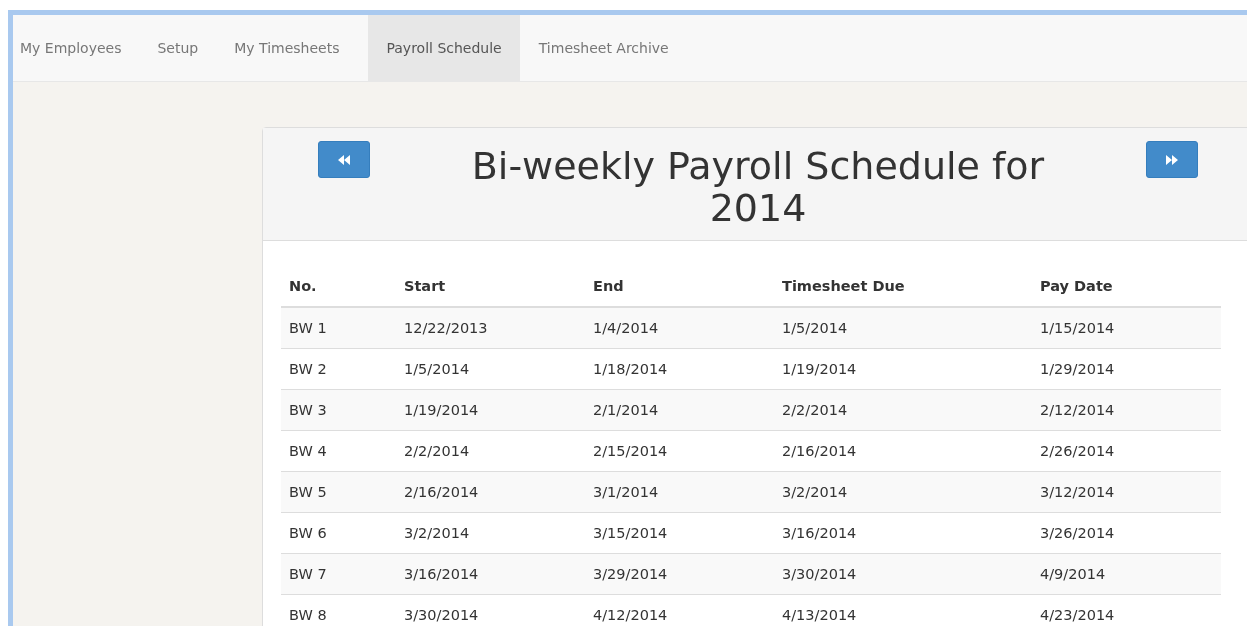  Describe the element at coordinates (338, 492) in the screenshot. I see `table-cell: BW 5` at that location.